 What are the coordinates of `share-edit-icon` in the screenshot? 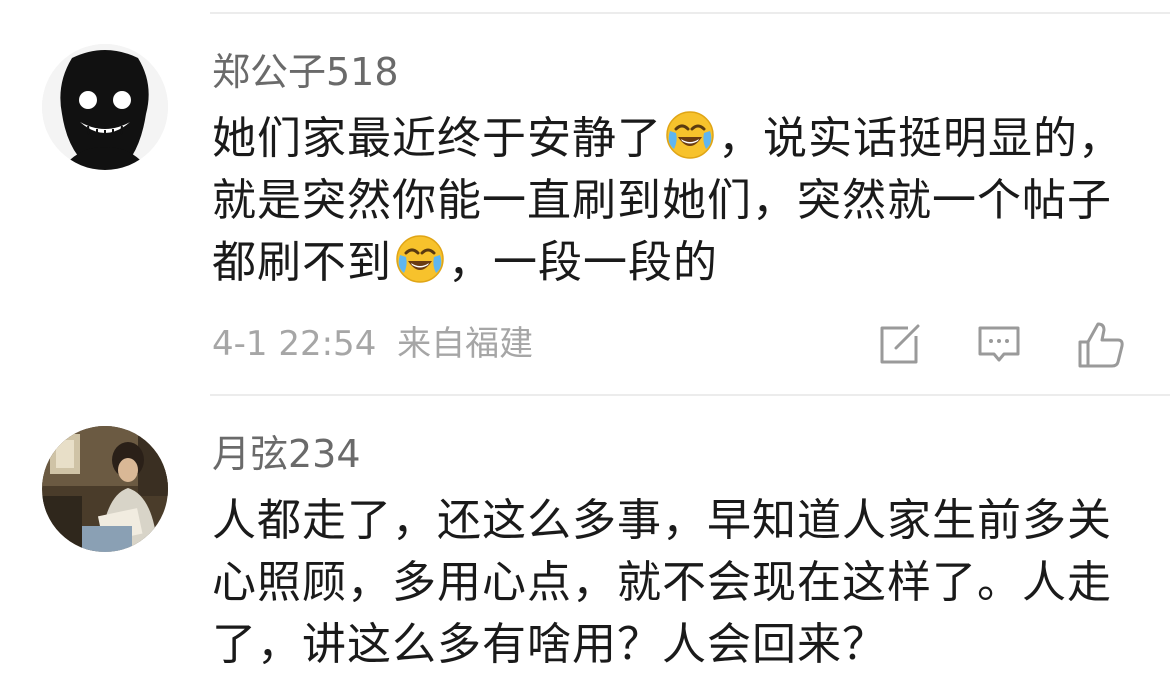 It's located at (900, 344).